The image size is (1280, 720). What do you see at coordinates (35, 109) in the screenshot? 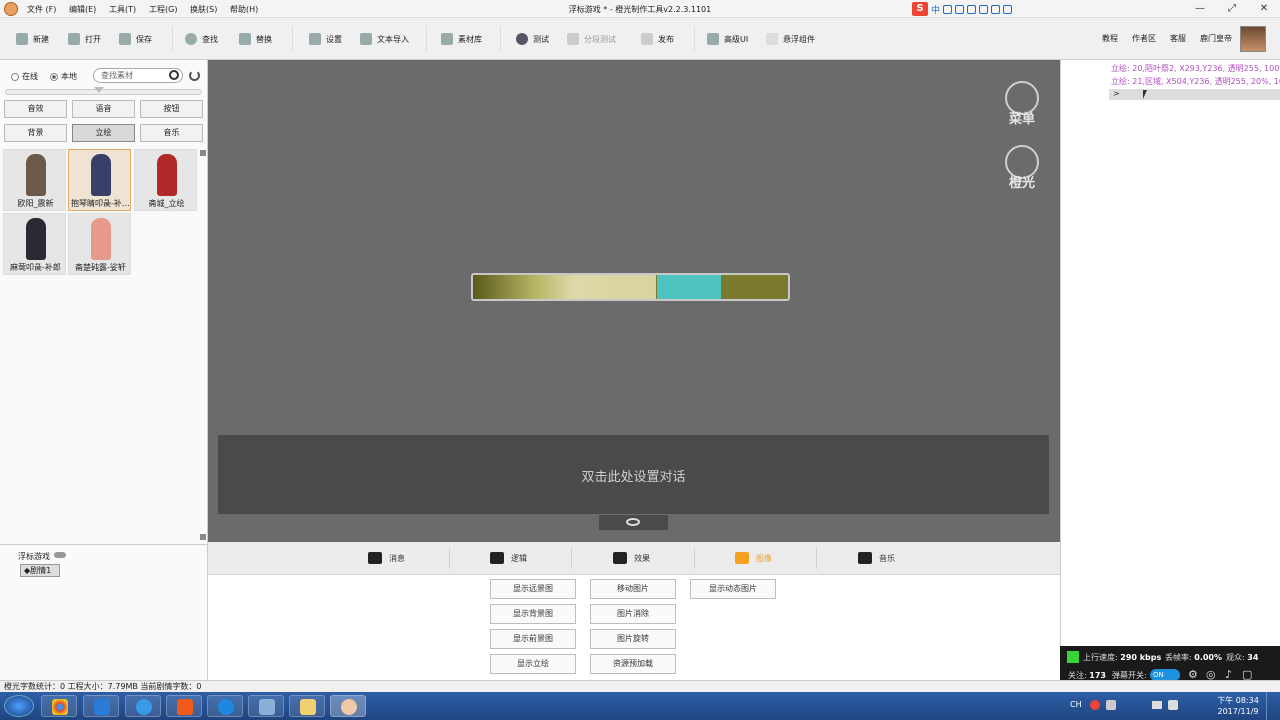
I see `category-sound-effects: 音效` at bounding box center [35, 109].